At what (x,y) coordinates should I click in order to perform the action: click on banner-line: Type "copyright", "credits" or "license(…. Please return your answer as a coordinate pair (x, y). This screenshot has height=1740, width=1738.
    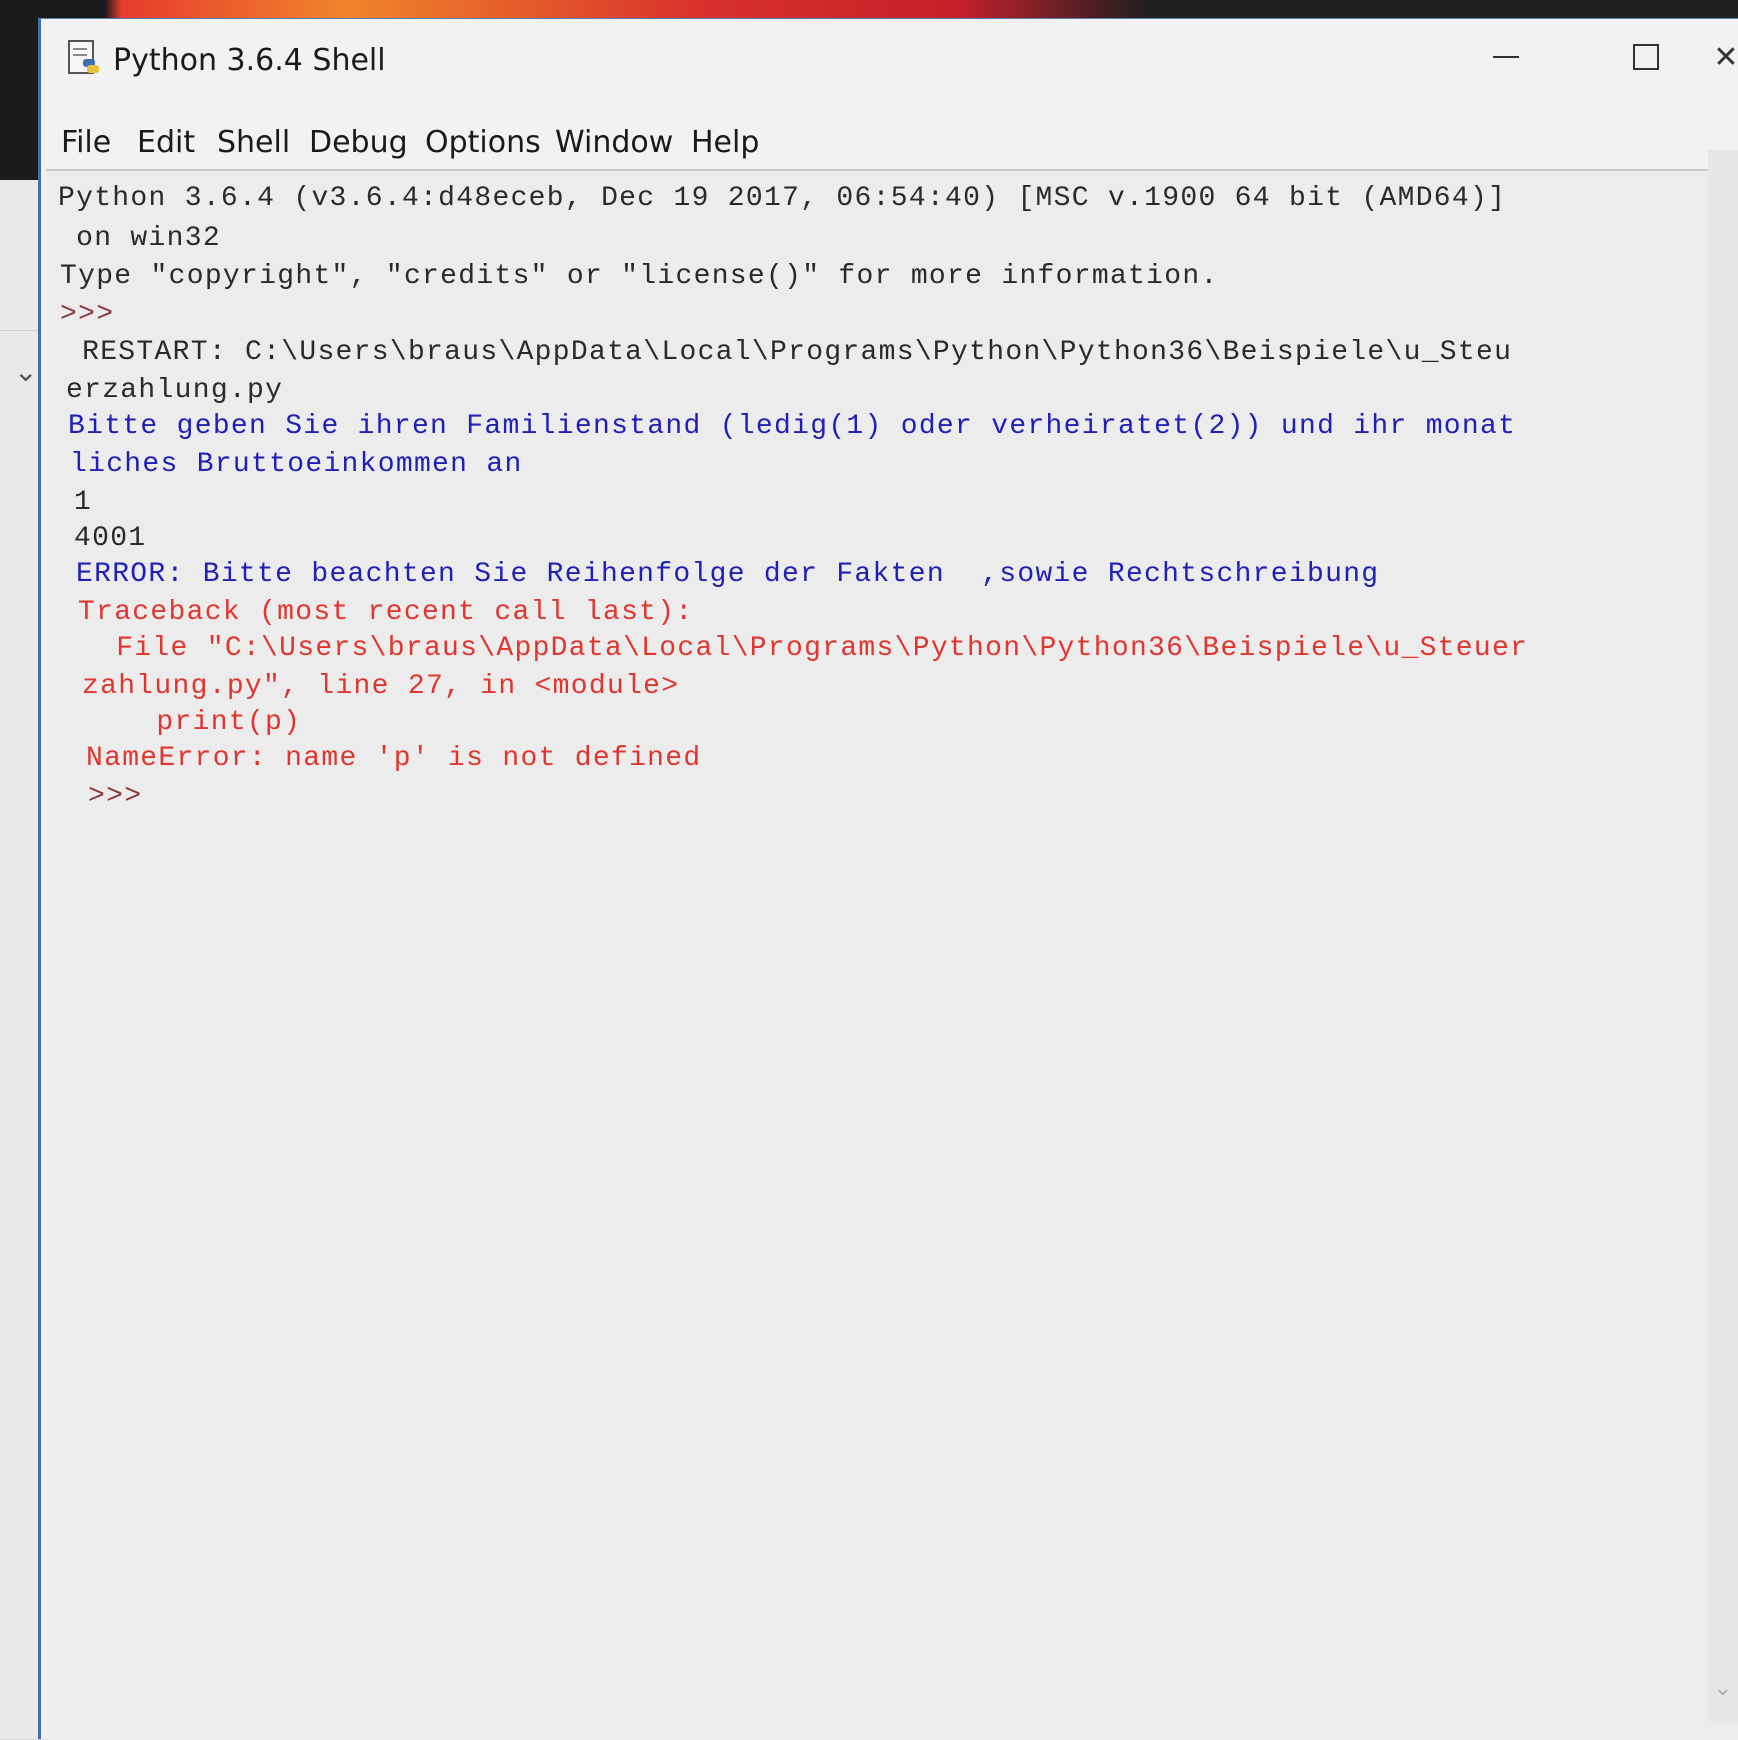
    Looking at the image, I should click on (639, 276).